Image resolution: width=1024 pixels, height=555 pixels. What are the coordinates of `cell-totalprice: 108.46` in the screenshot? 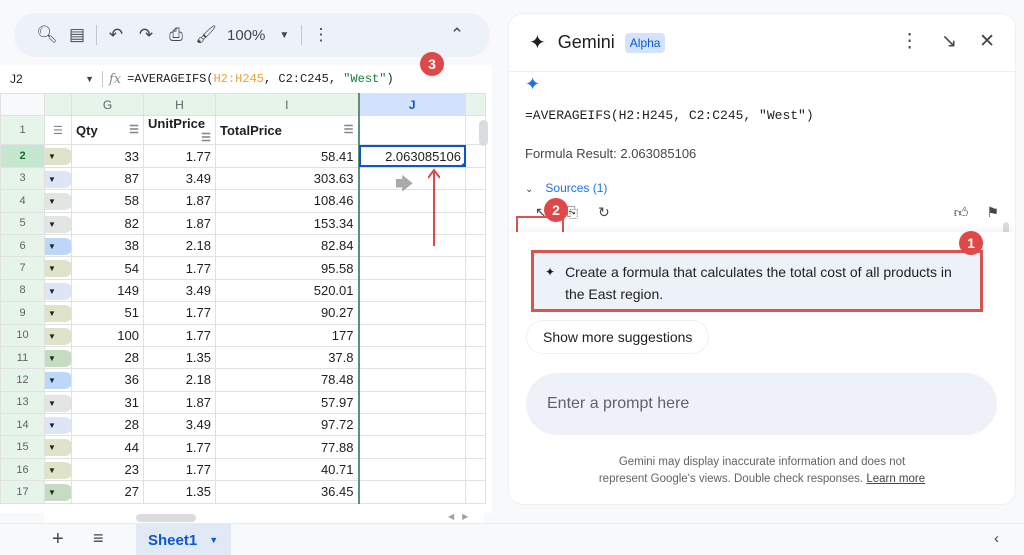 It's located at (287, 201).